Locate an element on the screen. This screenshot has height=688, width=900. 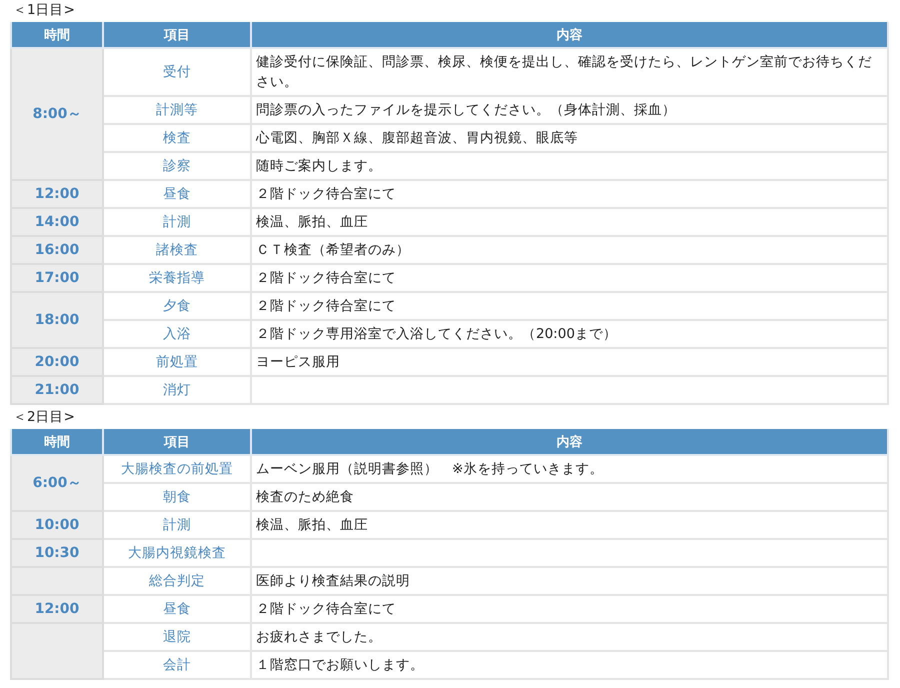
content-cell: 随時ご案内します。 is located at coordinates (569, 166).